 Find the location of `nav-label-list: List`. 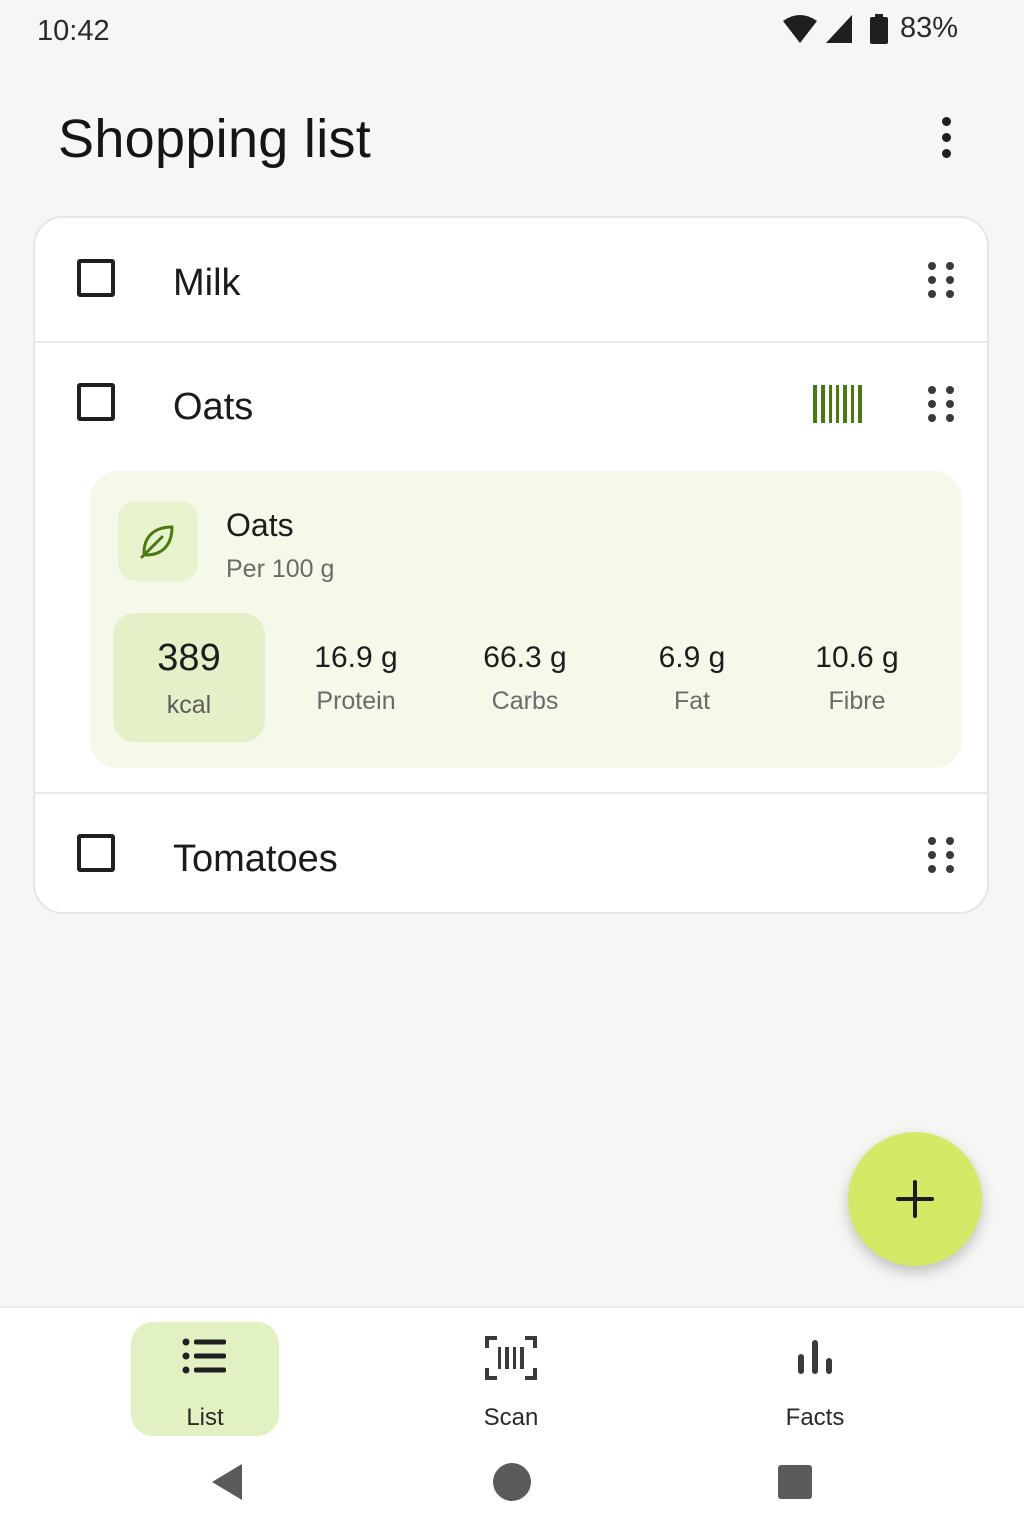

nav-label-list: List is located at coordinates (205, 1417).